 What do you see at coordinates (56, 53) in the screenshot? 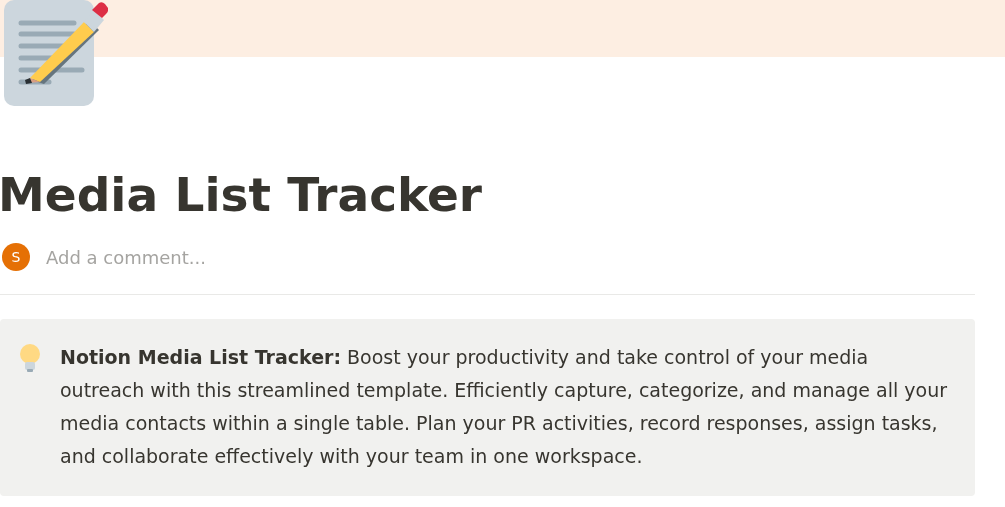
I see `page-icon` at bounding box center [56, 53].